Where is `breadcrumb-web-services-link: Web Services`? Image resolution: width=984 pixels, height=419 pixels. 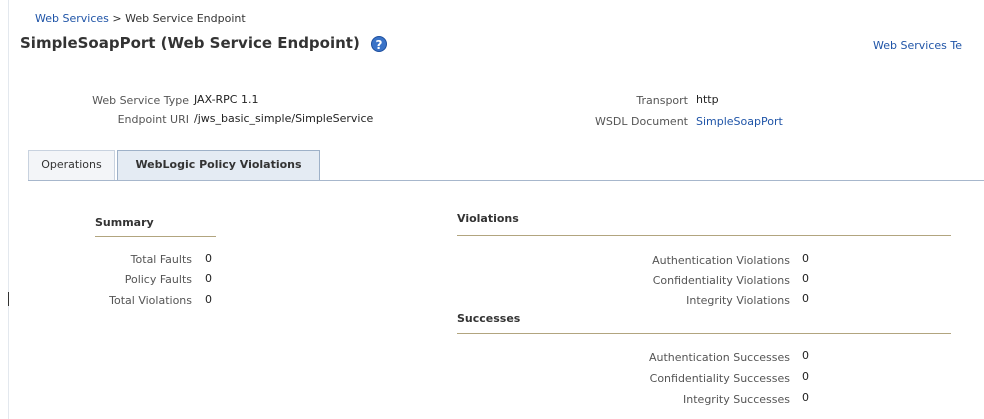
breadcrumb-web-services-link: Web Services is located at coordinates (72, 18).